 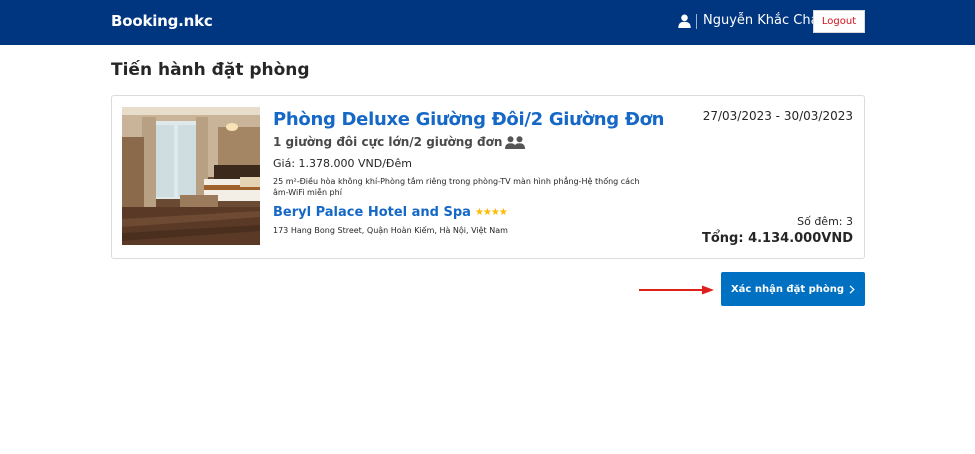 I want to click on nightly-price: Giá: 1.378.000 VND/Đêm, so click(x=342, y=163).